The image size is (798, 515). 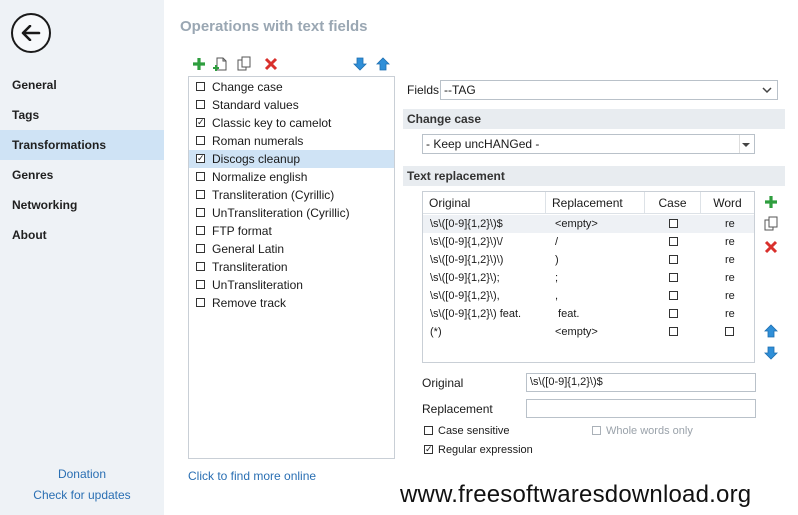 I want to click on cell-word-checkbox, so click(x=729, y=331).